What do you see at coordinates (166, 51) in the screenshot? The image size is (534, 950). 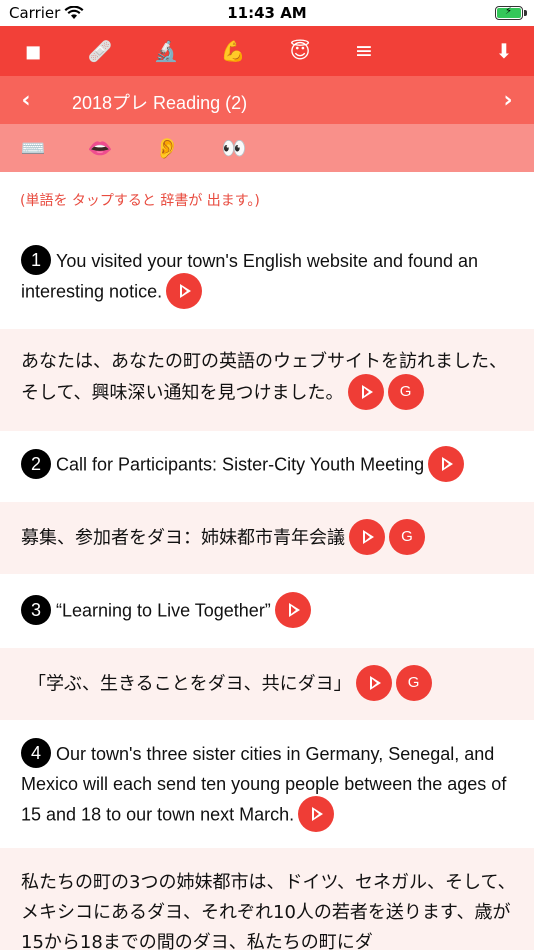 I see `microscope-icon: 🔬` at bounding box center [166, 51].